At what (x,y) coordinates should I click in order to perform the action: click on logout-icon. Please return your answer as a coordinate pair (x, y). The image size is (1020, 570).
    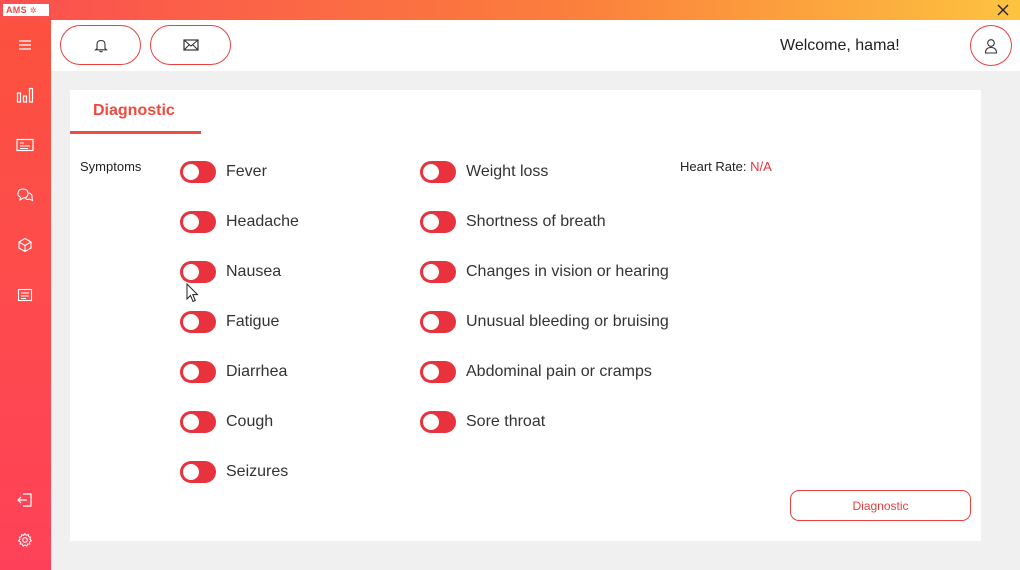
    Looking at the image, I should click on (24, 500).